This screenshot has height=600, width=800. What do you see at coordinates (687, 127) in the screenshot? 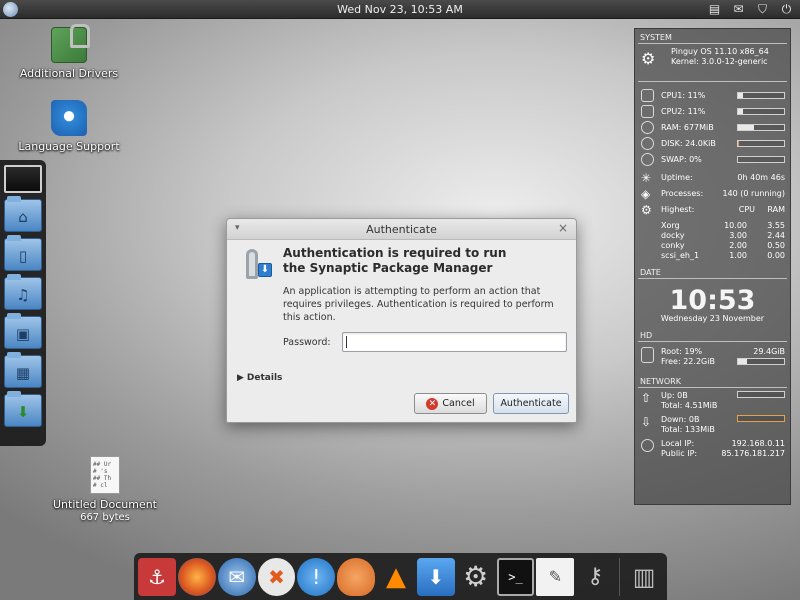
I see `ram-label: RAM: 677MiB` at bounding box center [687, 127].